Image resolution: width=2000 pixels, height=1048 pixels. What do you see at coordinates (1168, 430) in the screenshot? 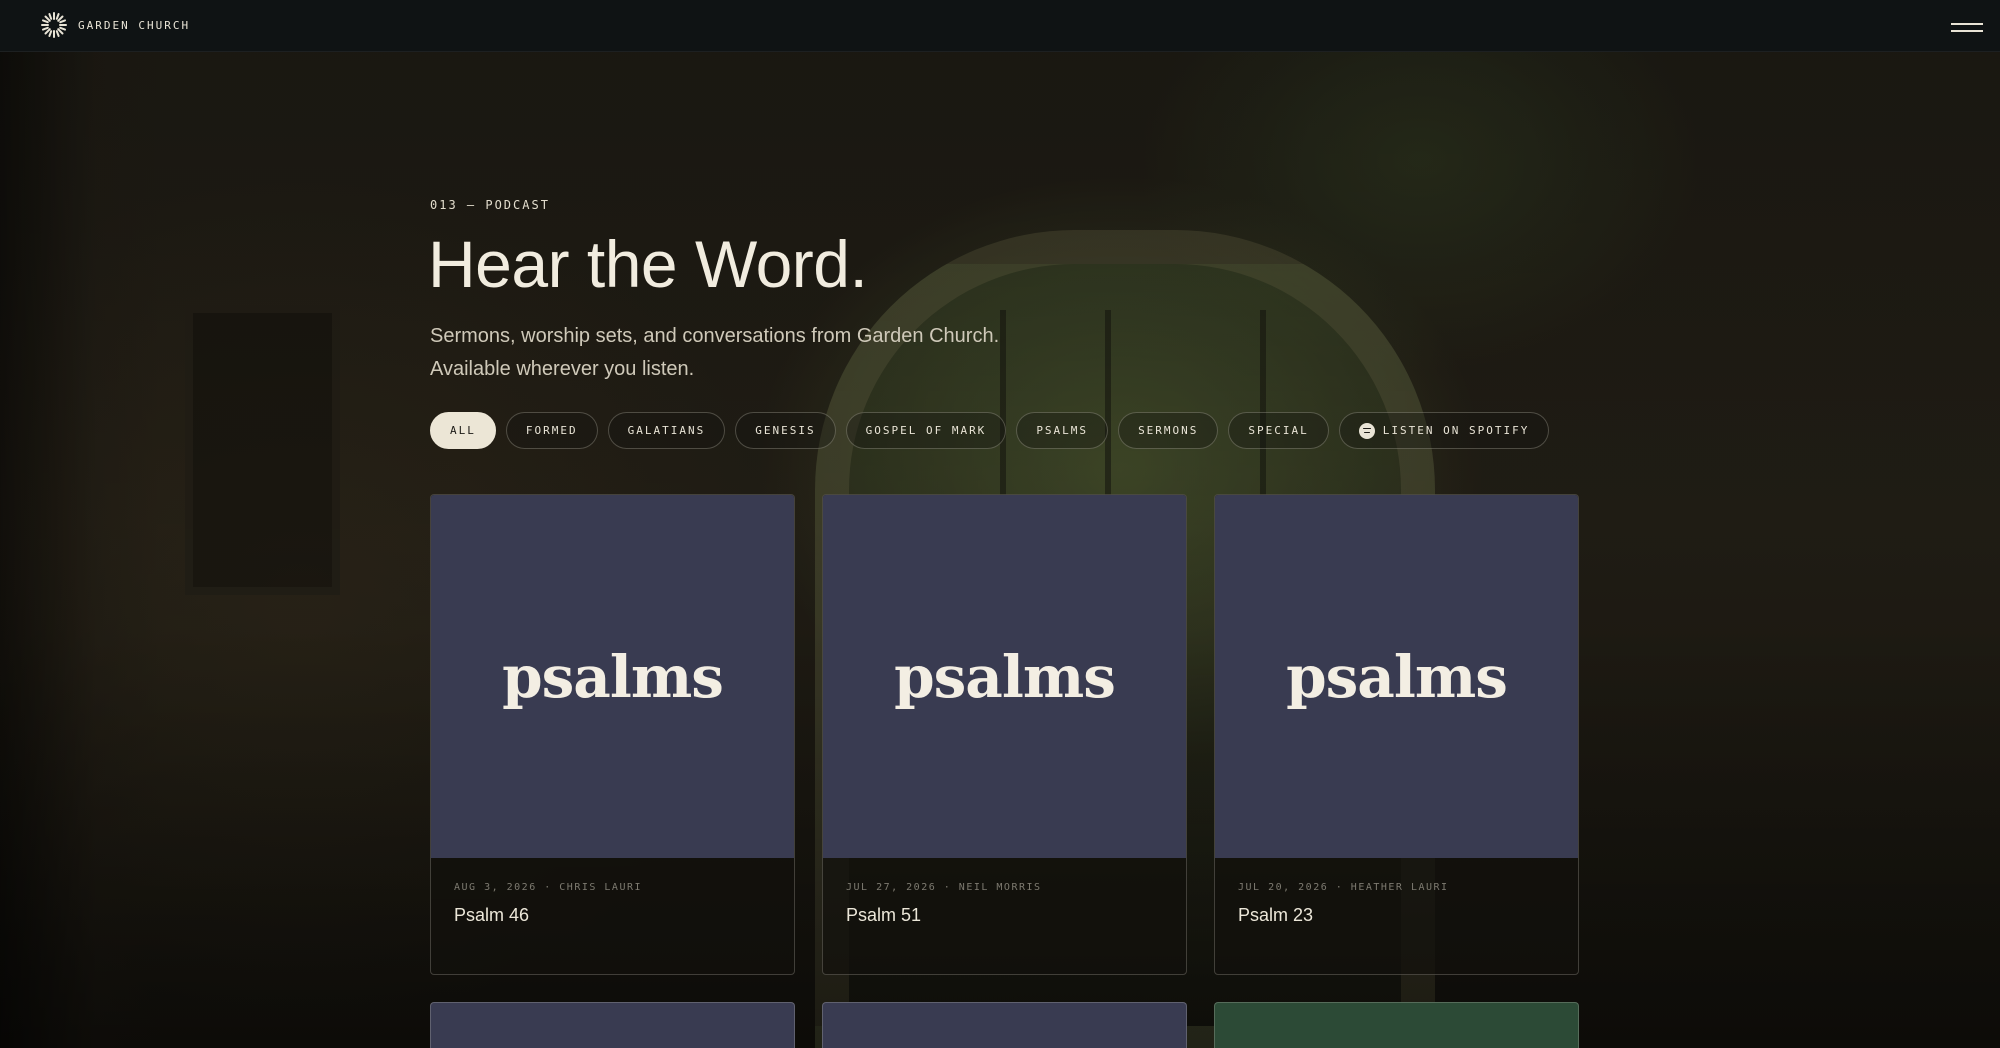
I see `filter-chip-sermons: SERMONS` at bounding box center [1168, 430].